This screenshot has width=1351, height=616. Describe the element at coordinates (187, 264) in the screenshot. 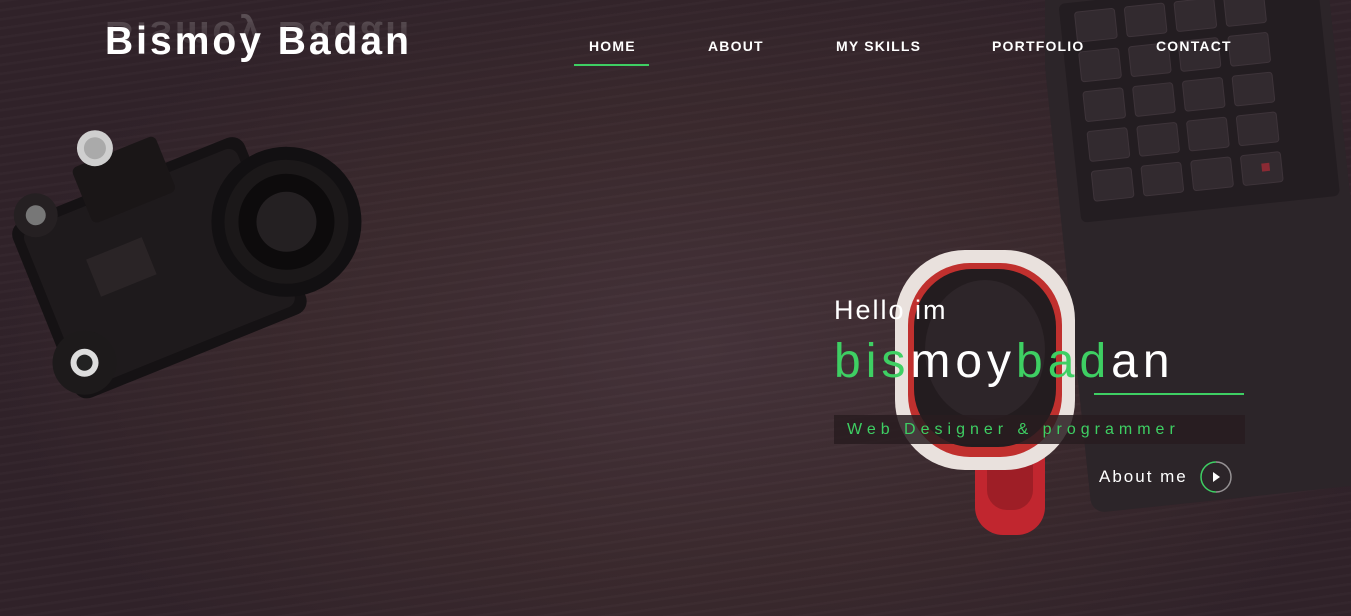

I see `camera-image` at that location.